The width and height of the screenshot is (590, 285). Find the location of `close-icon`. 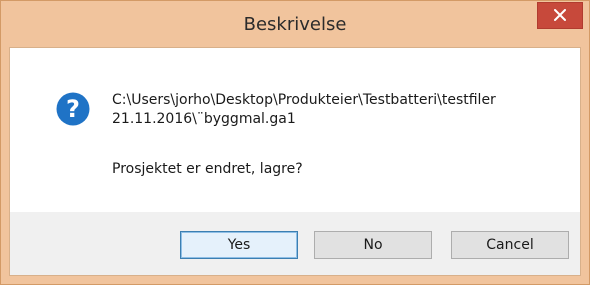

close-icon is located at coordinates (560, 15).